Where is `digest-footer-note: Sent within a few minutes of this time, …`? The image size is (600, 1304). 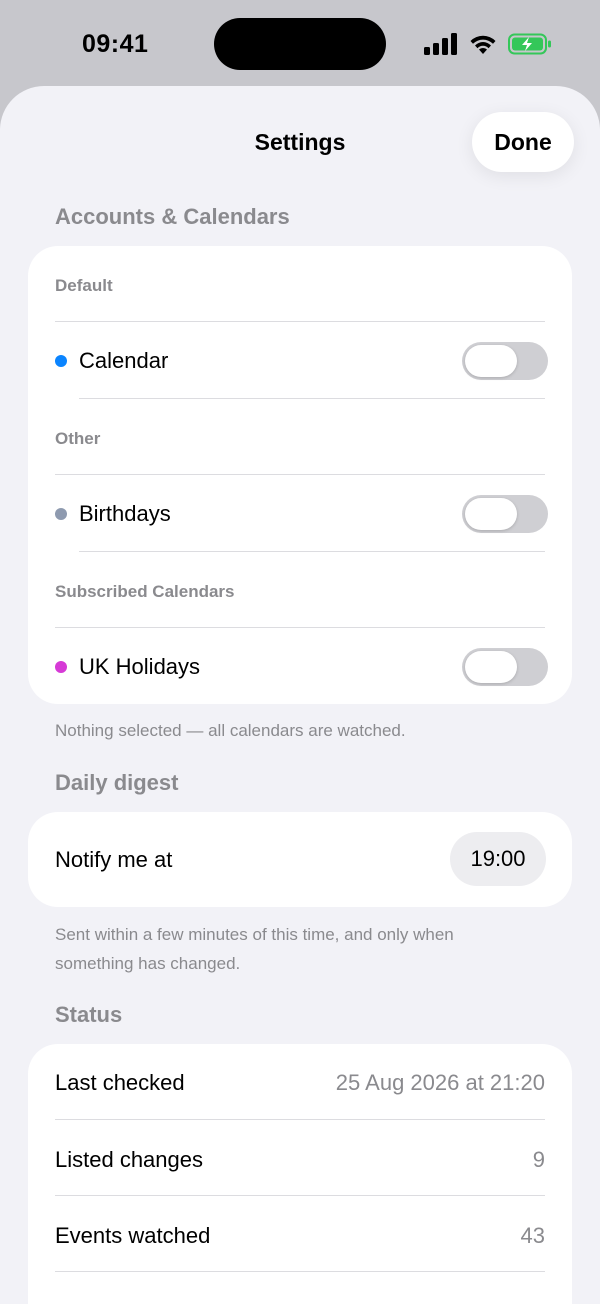
digest-footer-note: Sent within a few minutes of this time, … is located at coordinates (254, 949).